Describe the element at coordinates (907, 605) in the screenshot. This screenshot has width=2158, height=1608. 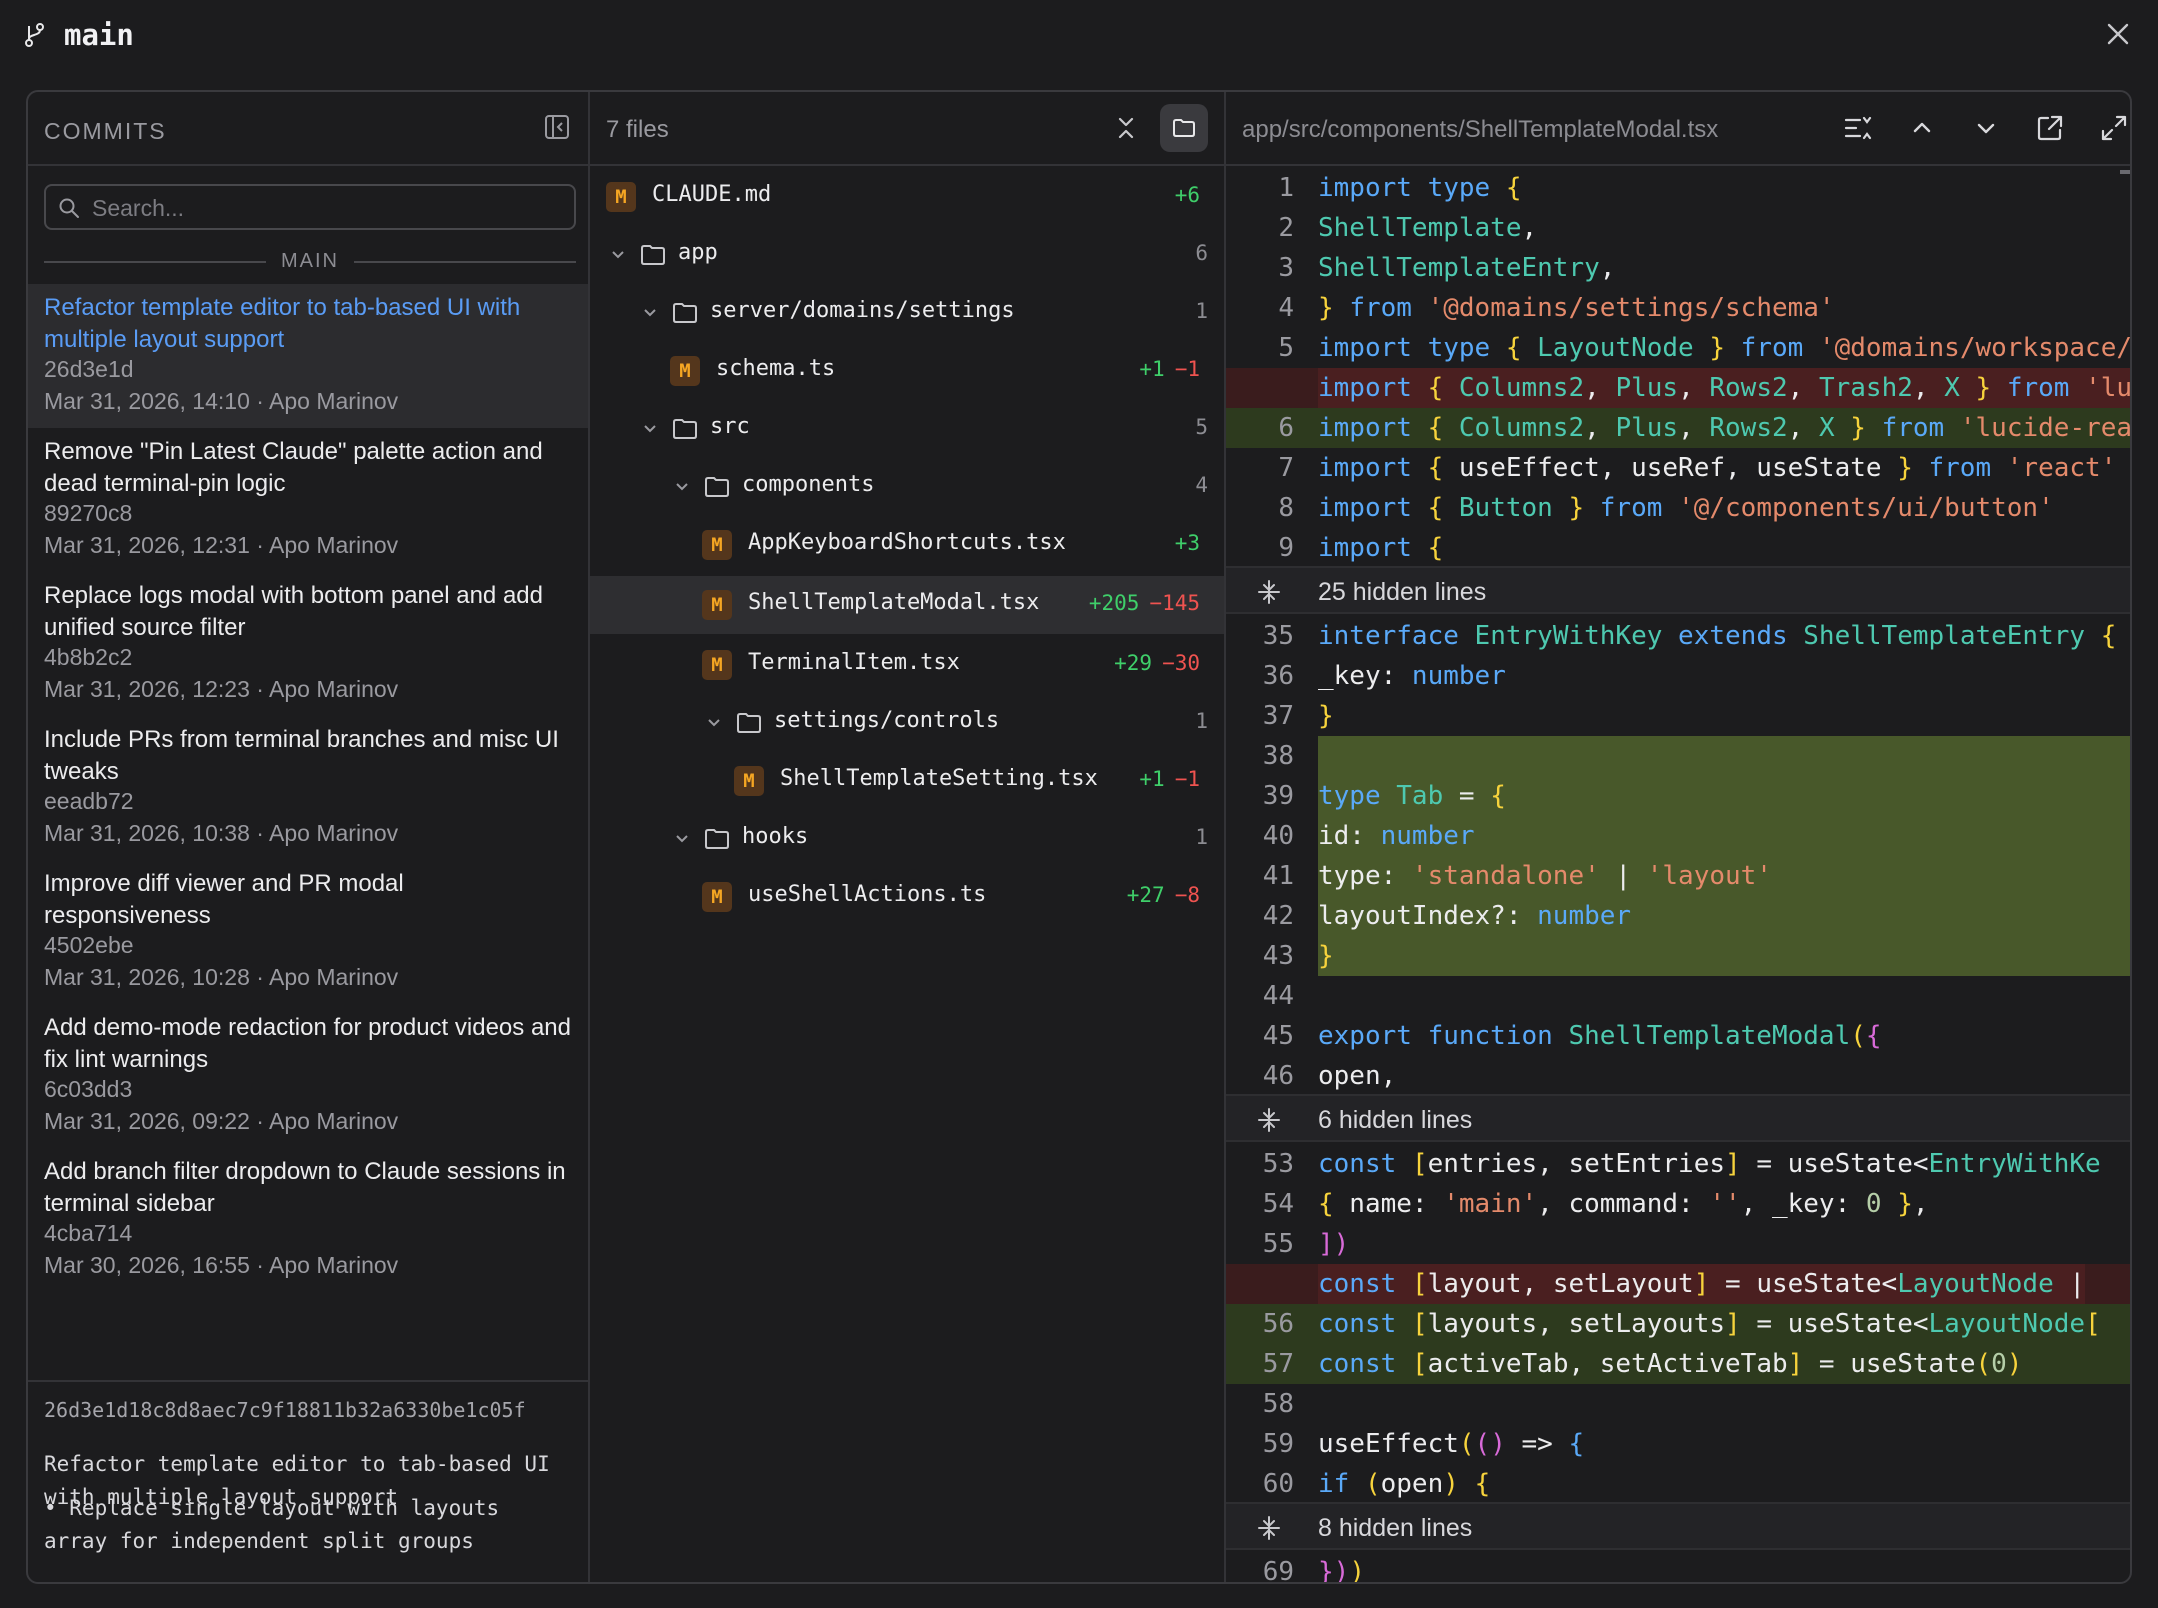
I see `file-row: M ShellTemplateModal.tsx +205 −145` at that location.